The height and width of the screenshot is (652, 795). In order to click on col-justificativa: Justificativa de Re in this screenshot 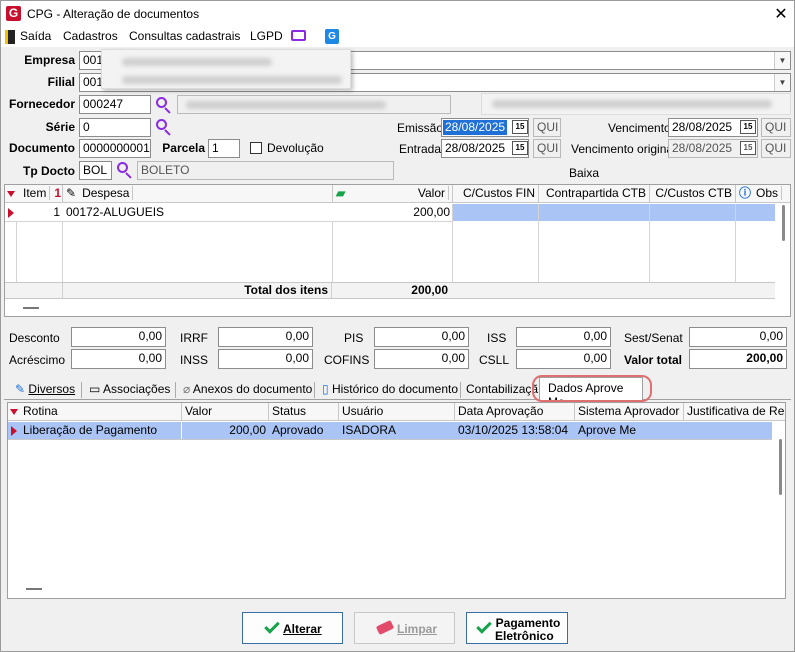, I will do `click(734, 412)`.